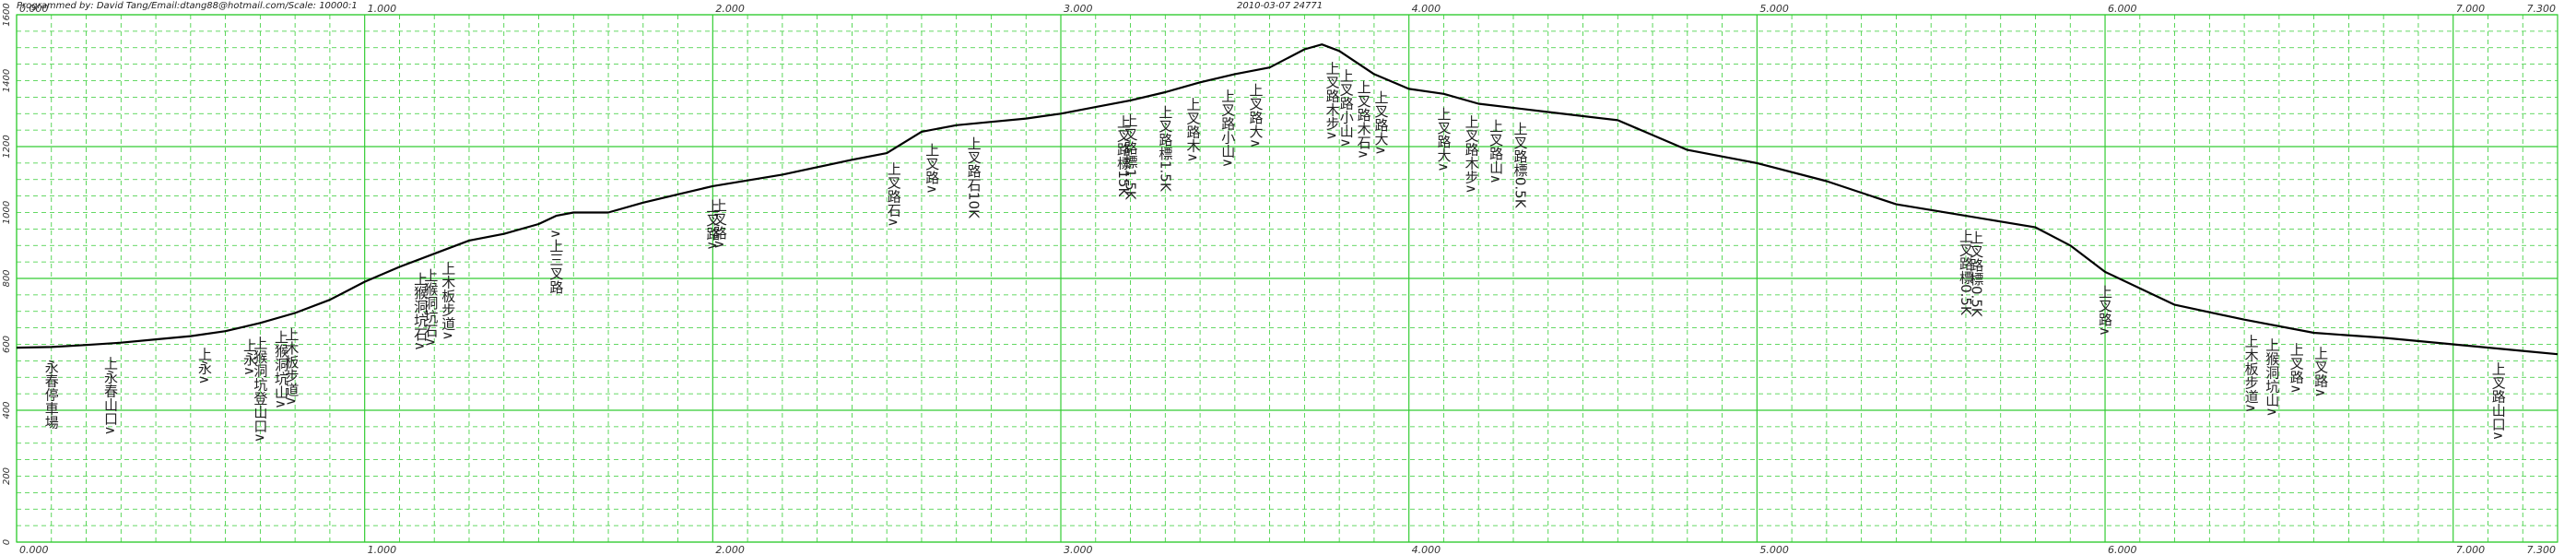 The height and width of the screenshot is (555, 2576). Describe the element at coordinates (2272, 377) in the screenshot. I see `landmark-label: 上猴洞坑山∧` at that location.